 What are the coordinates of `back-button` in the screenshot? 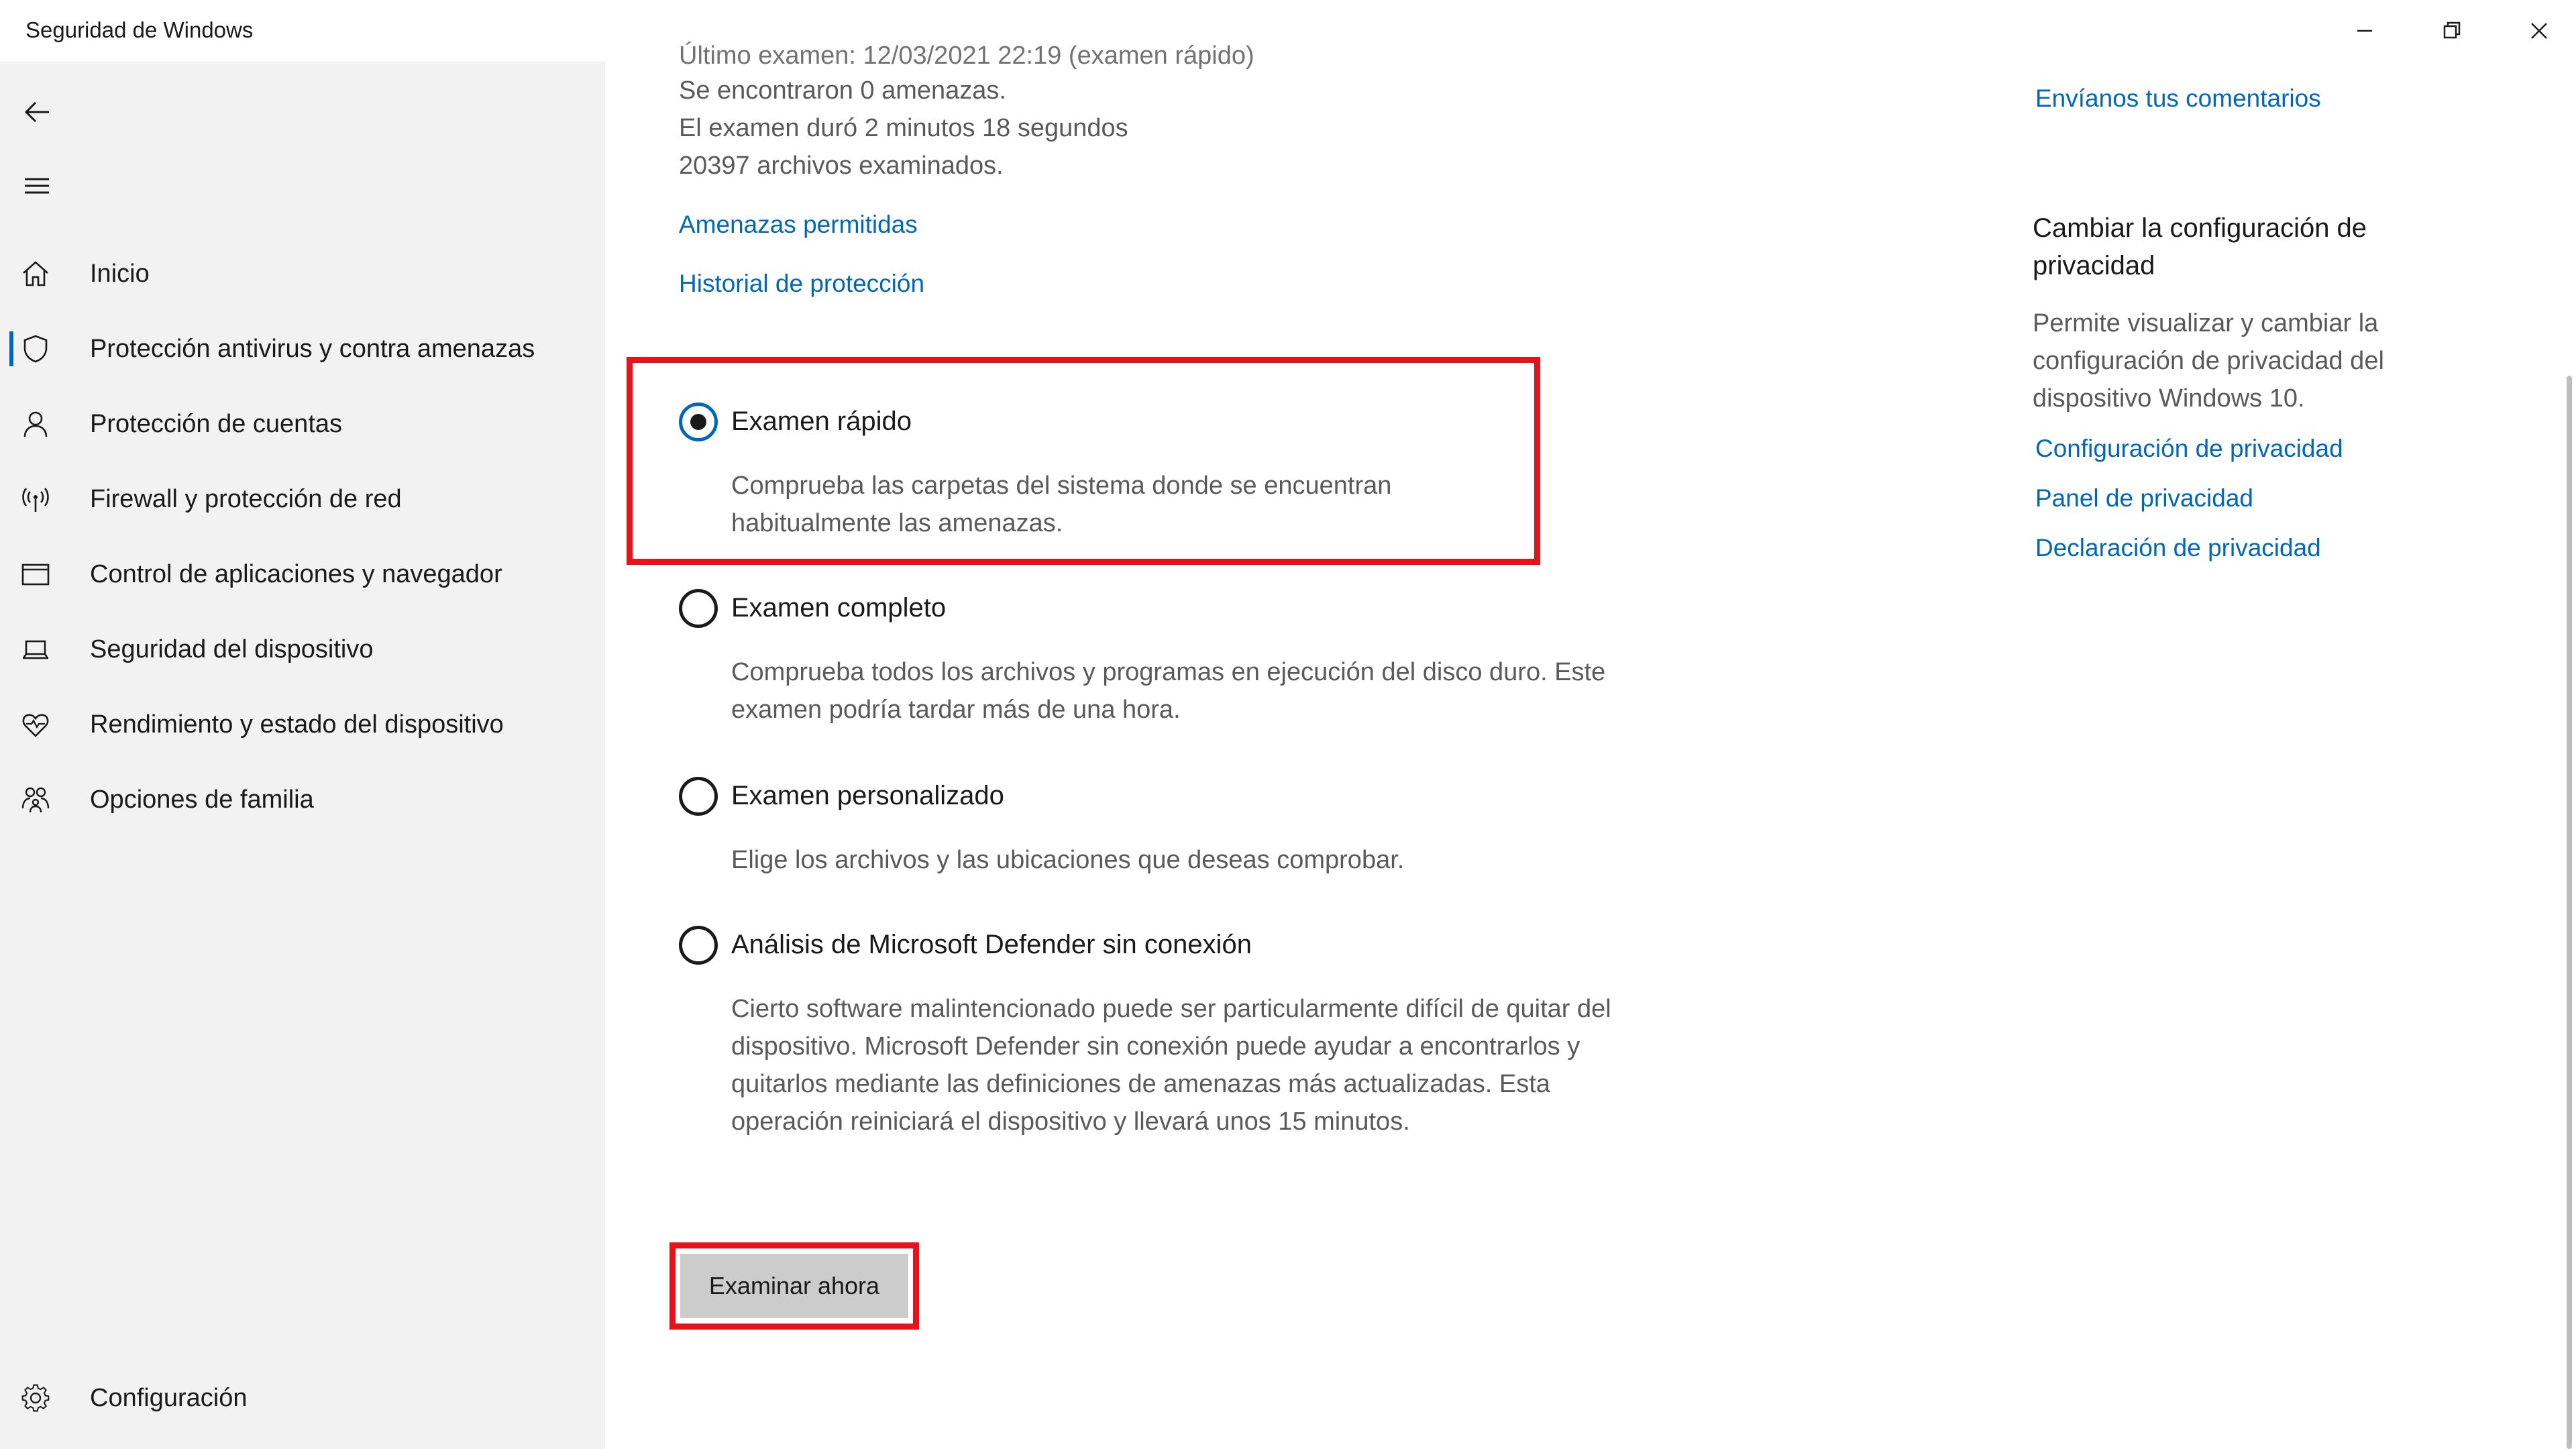 It's located at (36, 112).